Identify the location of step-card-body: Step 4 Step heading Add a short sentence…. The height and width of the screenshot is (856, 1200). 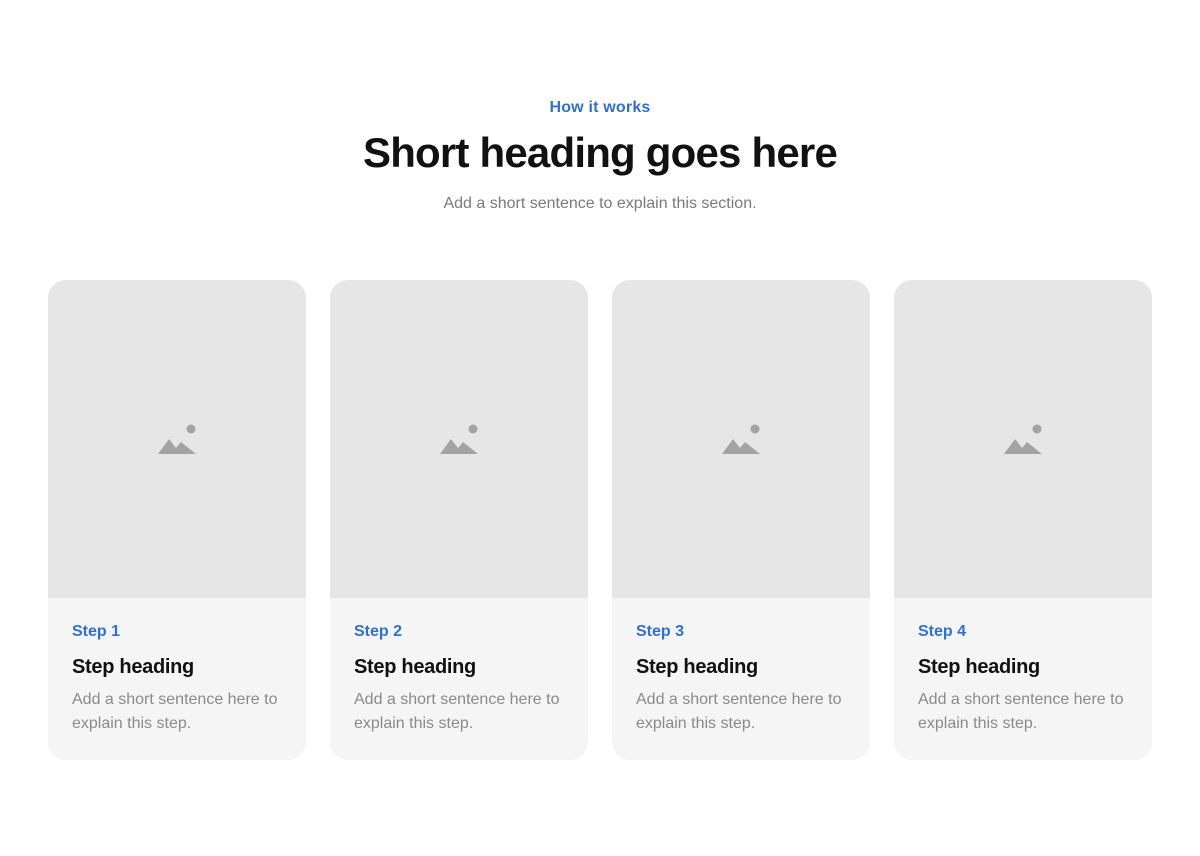
(1023, 667).